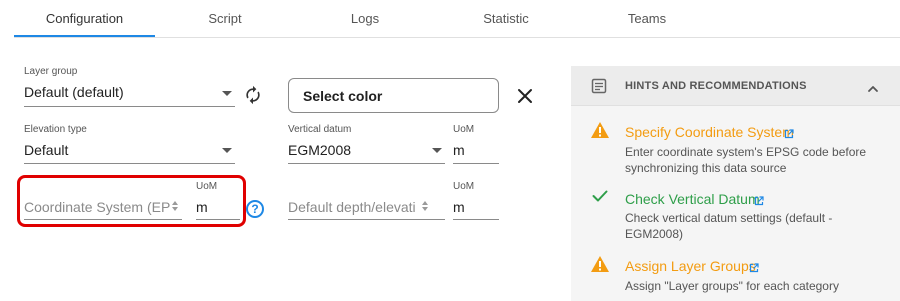 This screenshot has height=301, width=900. Describe the element at coordinates (255, 209) in the screenshot. I see `help-icon: ?` at that location.